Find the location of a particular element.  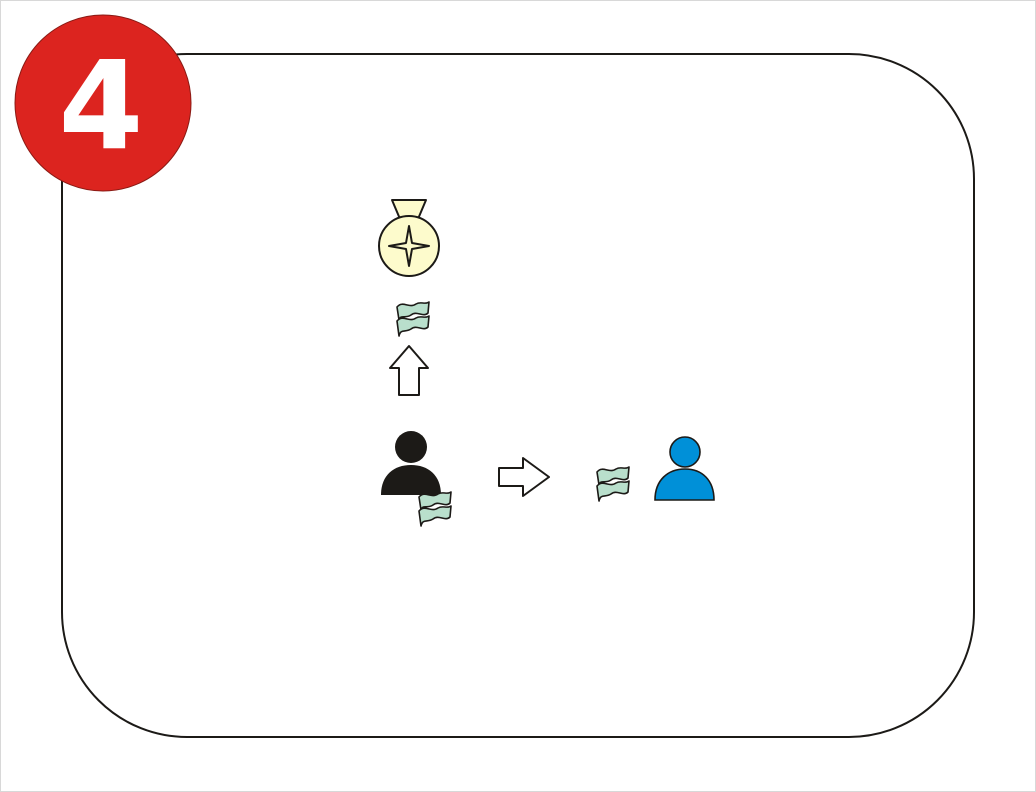

step-badge: 4 is located at coordinates (103, 103).